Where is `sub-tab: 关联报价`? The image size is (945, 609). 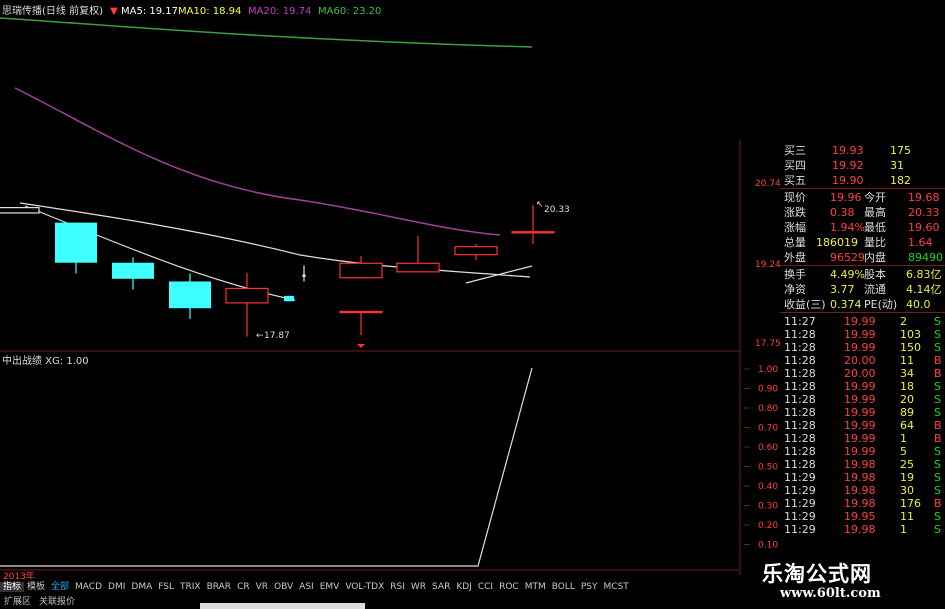
sub-tab: 关联报价 is located at coordinates (57, 602).